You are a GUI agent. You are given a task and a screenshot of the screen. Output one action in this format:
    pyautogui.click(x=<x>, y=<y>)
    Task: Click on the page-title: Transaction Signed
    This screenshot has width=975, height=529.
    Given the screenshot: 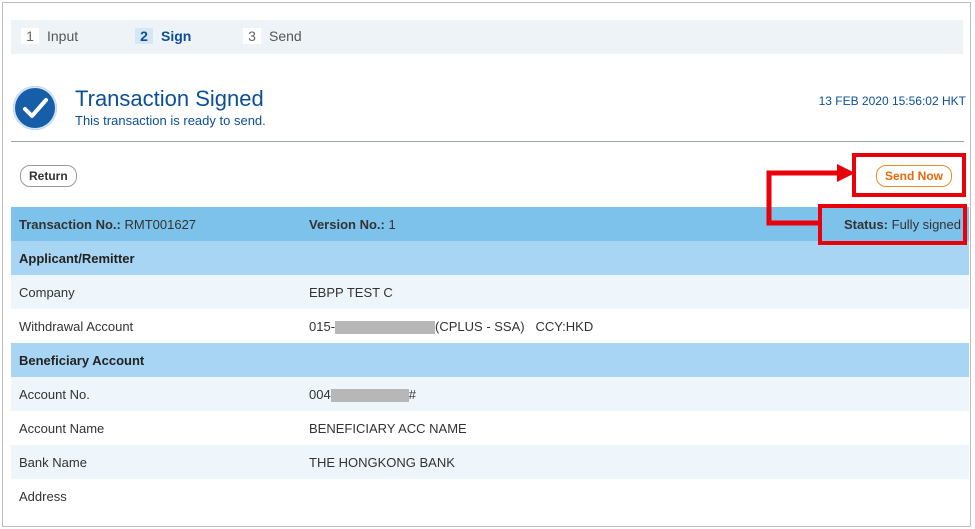 What is the action you would take?
    pyautogui.click(x=169, y=98)
    